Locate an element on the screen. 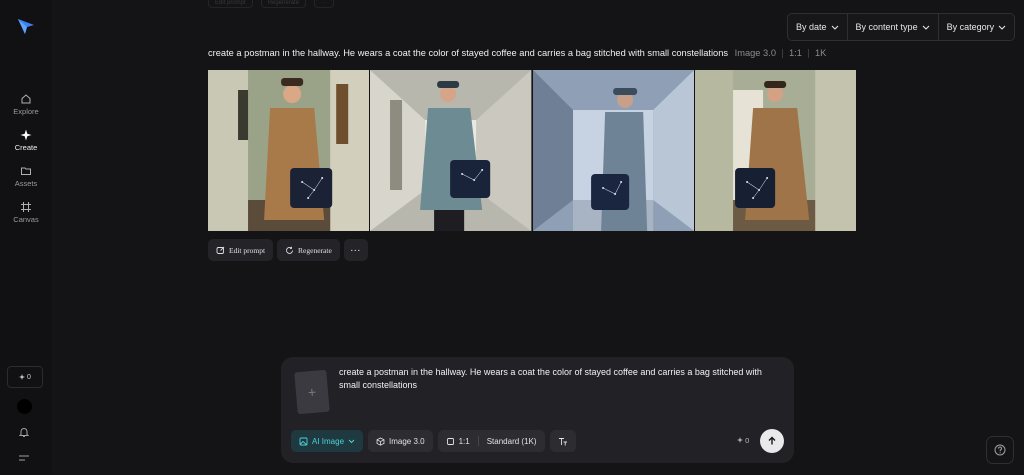  filter-by-date: By date is located at coordinates (817, 27).